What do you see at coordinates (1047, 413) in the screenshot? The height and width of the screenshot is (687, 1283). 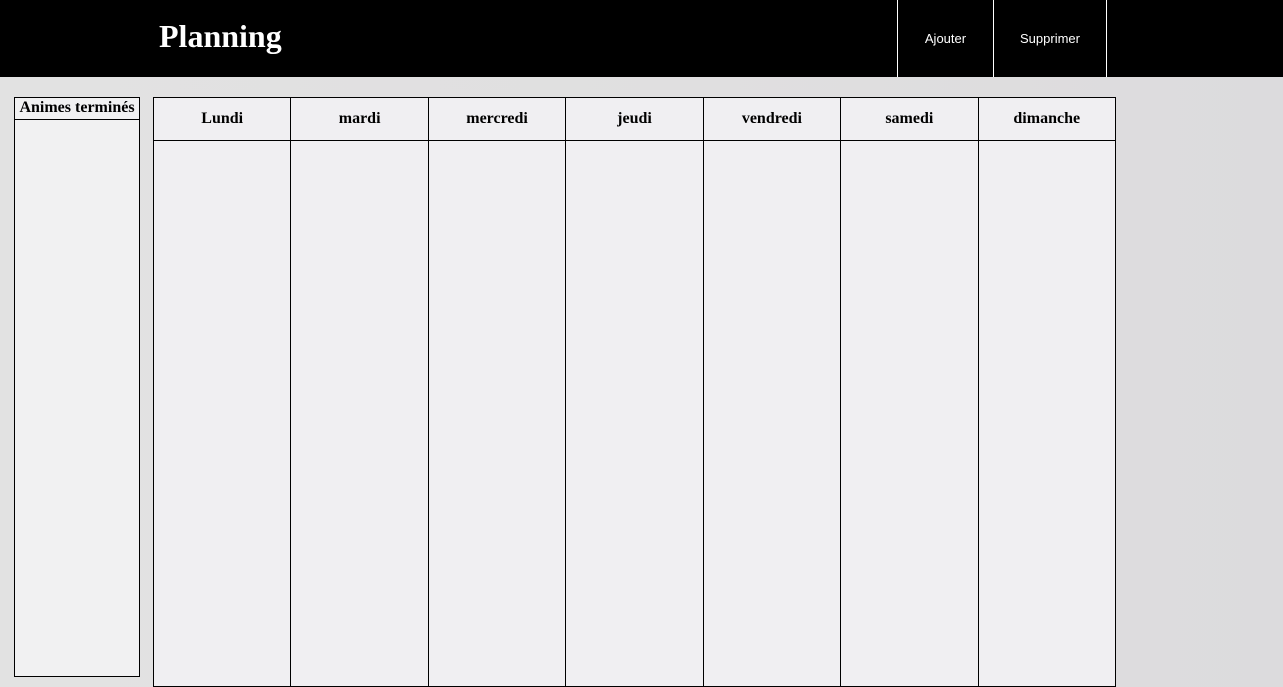 I see `day-cell-dimanche` at bounding box center [1047, 413].